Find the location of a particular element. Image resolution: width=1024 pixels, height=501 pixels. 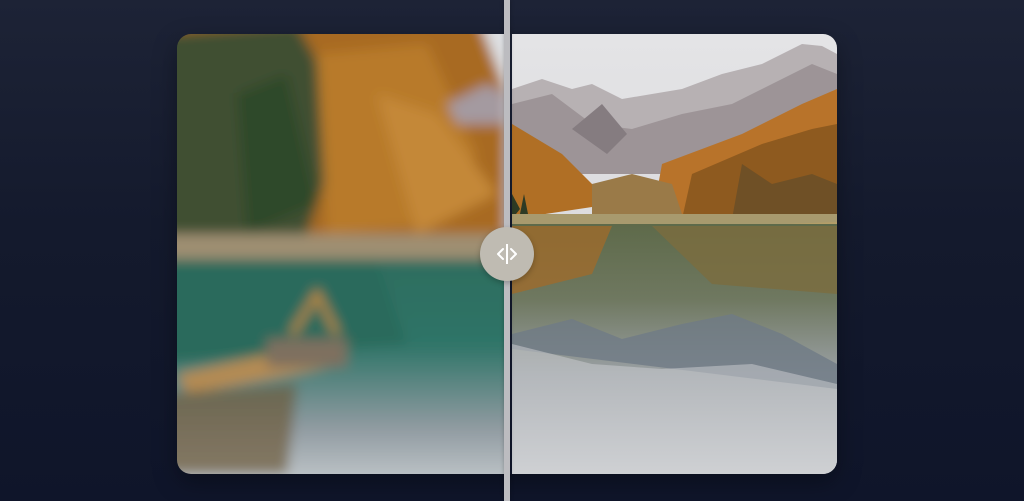

split-arrows-icon is located at coordinates (507, 254).